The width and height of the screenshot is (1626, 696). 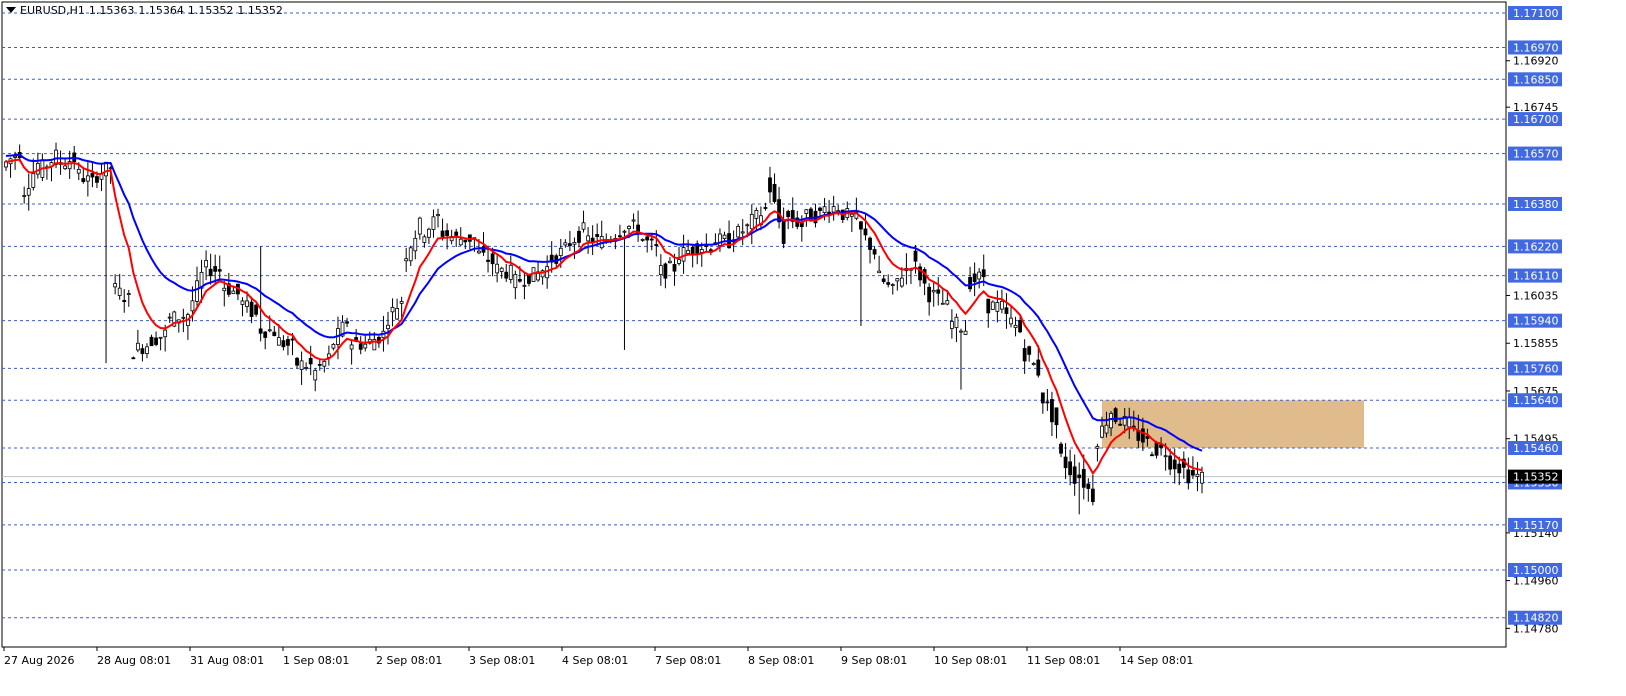 What do you see at coordinates (1536, 343) in the screenshot?
I see `price-tick-label: 1.15855` at bounding box center [1536, 343].